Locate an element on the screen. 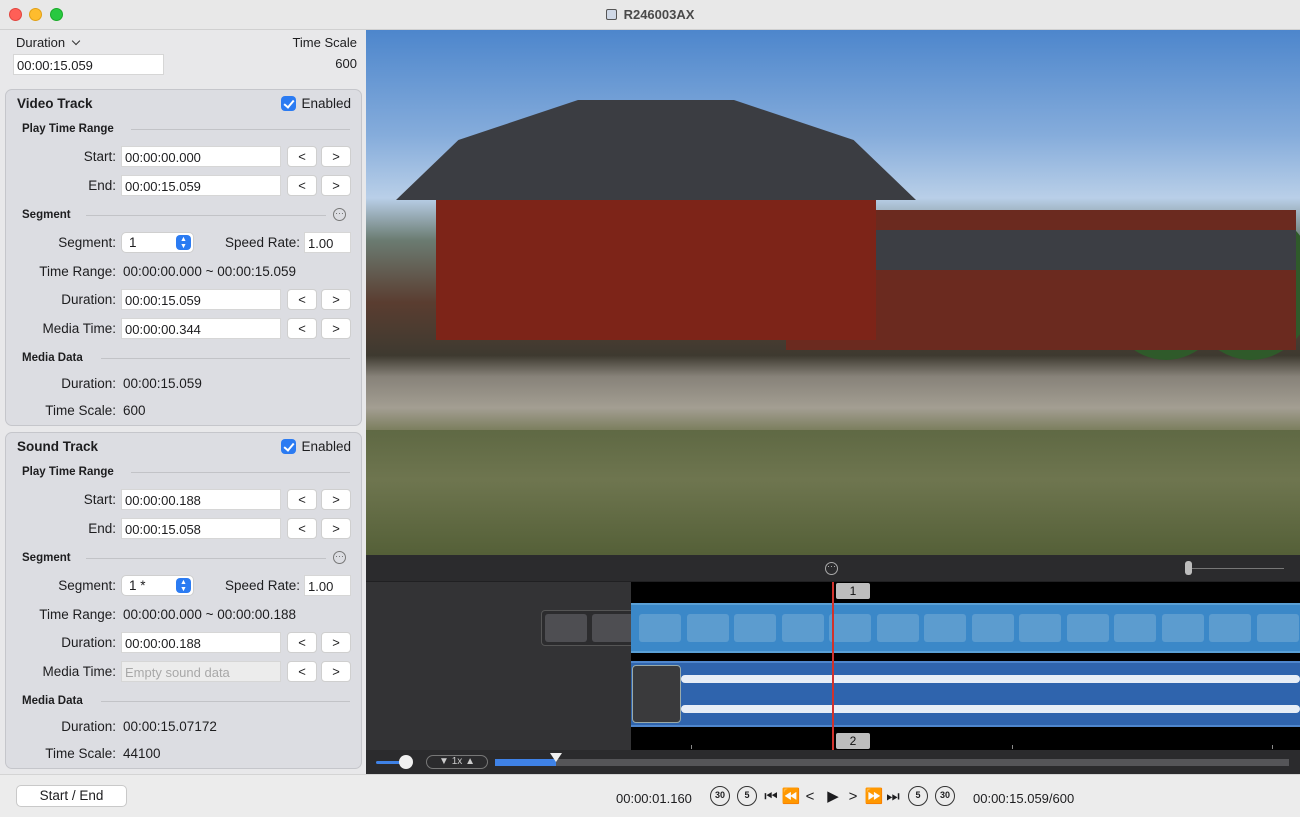 This screenshot has width=1300, height=817. segment-marker-1: 1 is located at coordinates (853, 591).